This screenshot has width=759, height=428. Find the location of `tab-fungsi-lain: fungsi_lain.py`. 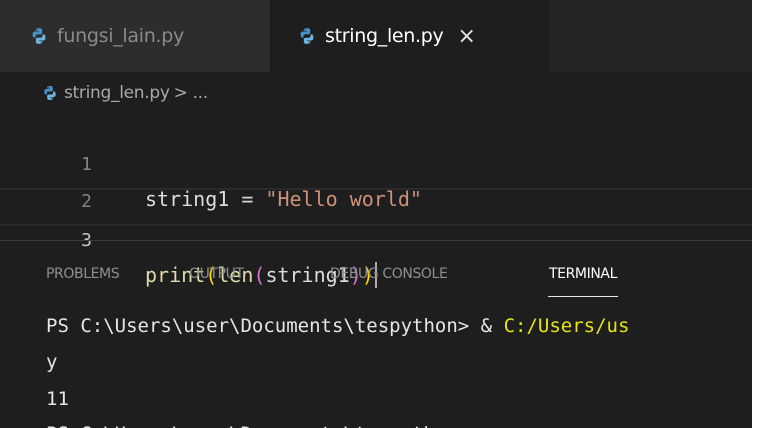

tab-fungsi-lain: fungsi_lain.py is located at coordinates (135, 36).